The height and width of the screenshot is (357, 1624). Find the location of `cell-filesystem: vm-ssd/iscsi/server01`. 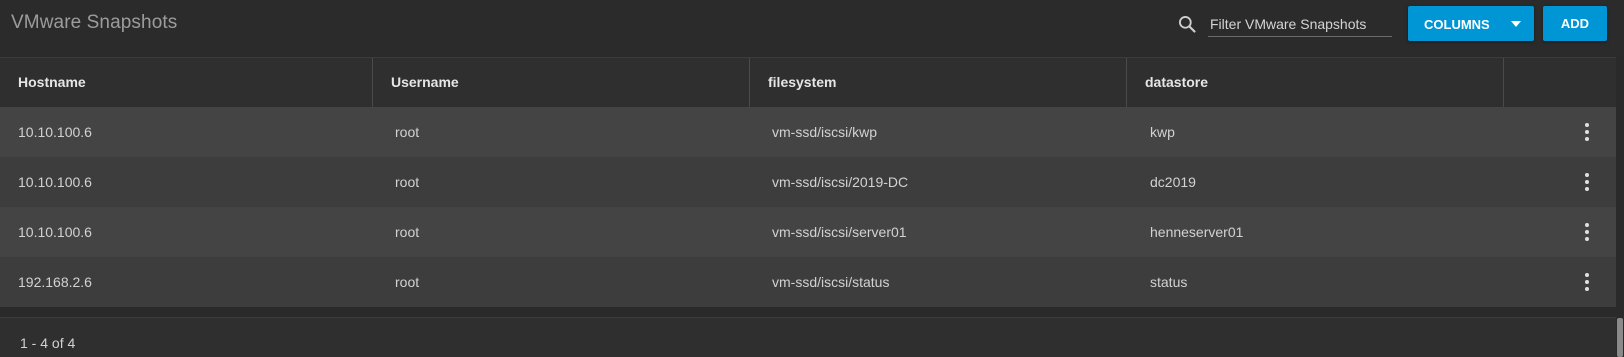

cell-filesystem: vm-ssd/iscsi/server01 is located at coordinates (839, 232).